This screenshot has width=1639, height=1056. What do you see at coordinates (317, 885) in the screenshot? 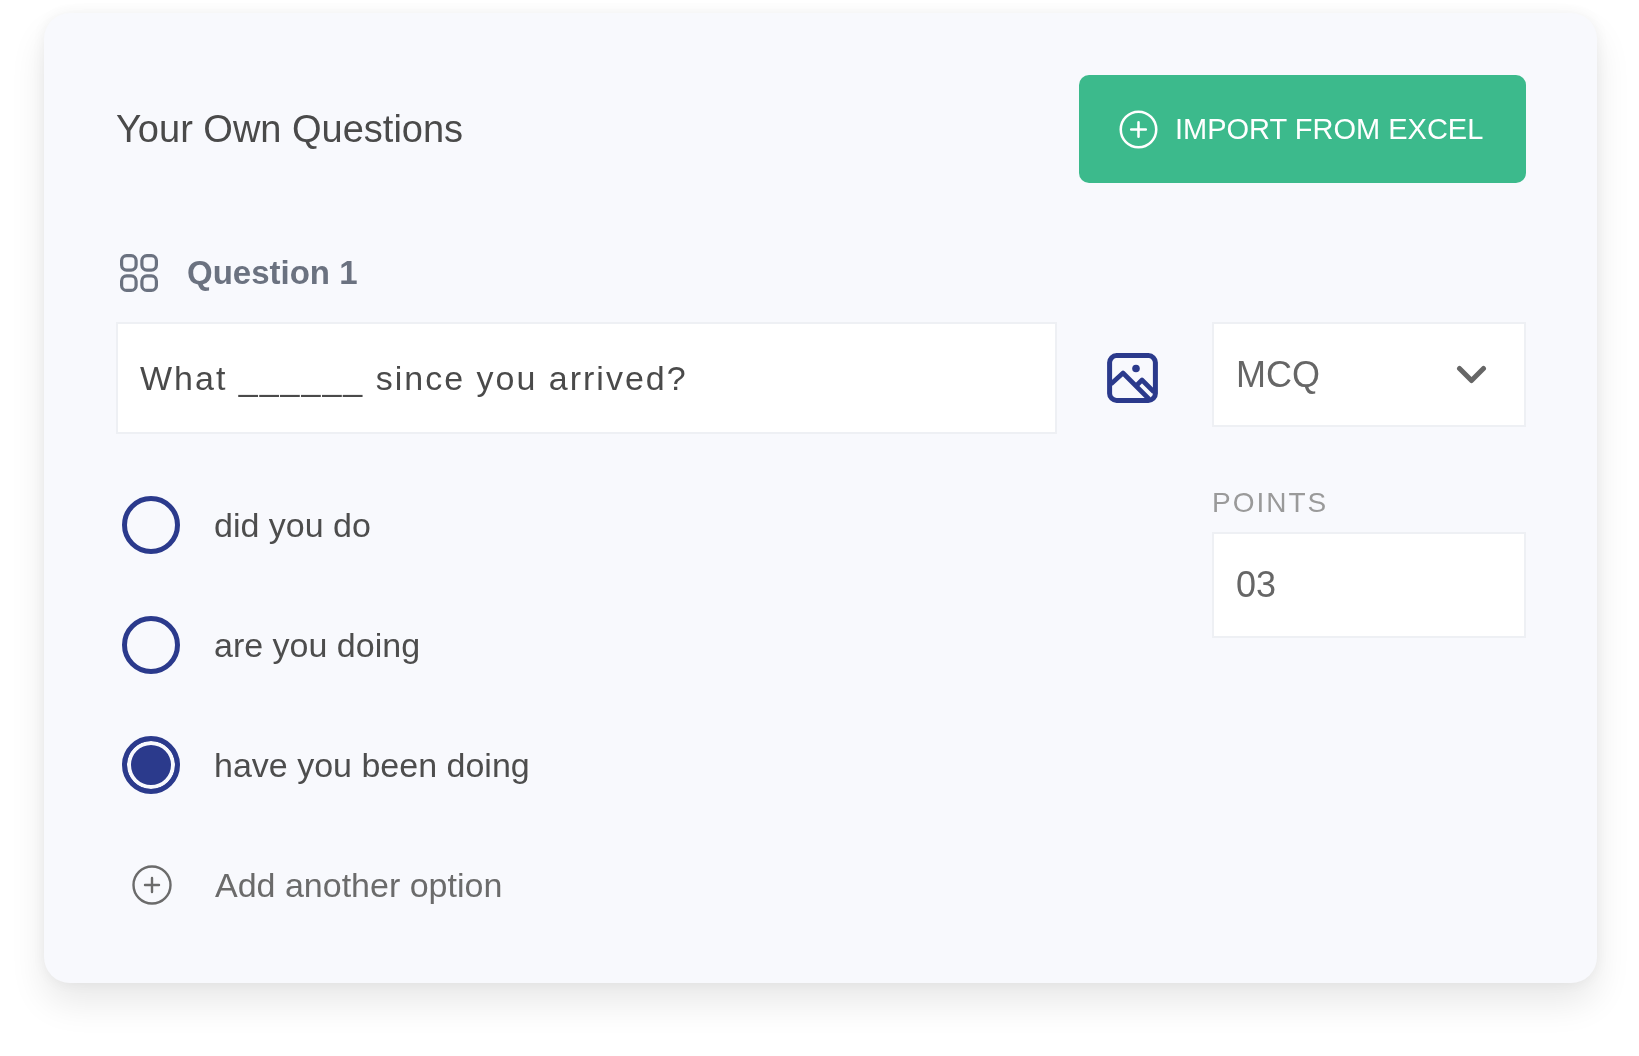
I see `add-option-button: Add another option` at bounding box center [317, 885].